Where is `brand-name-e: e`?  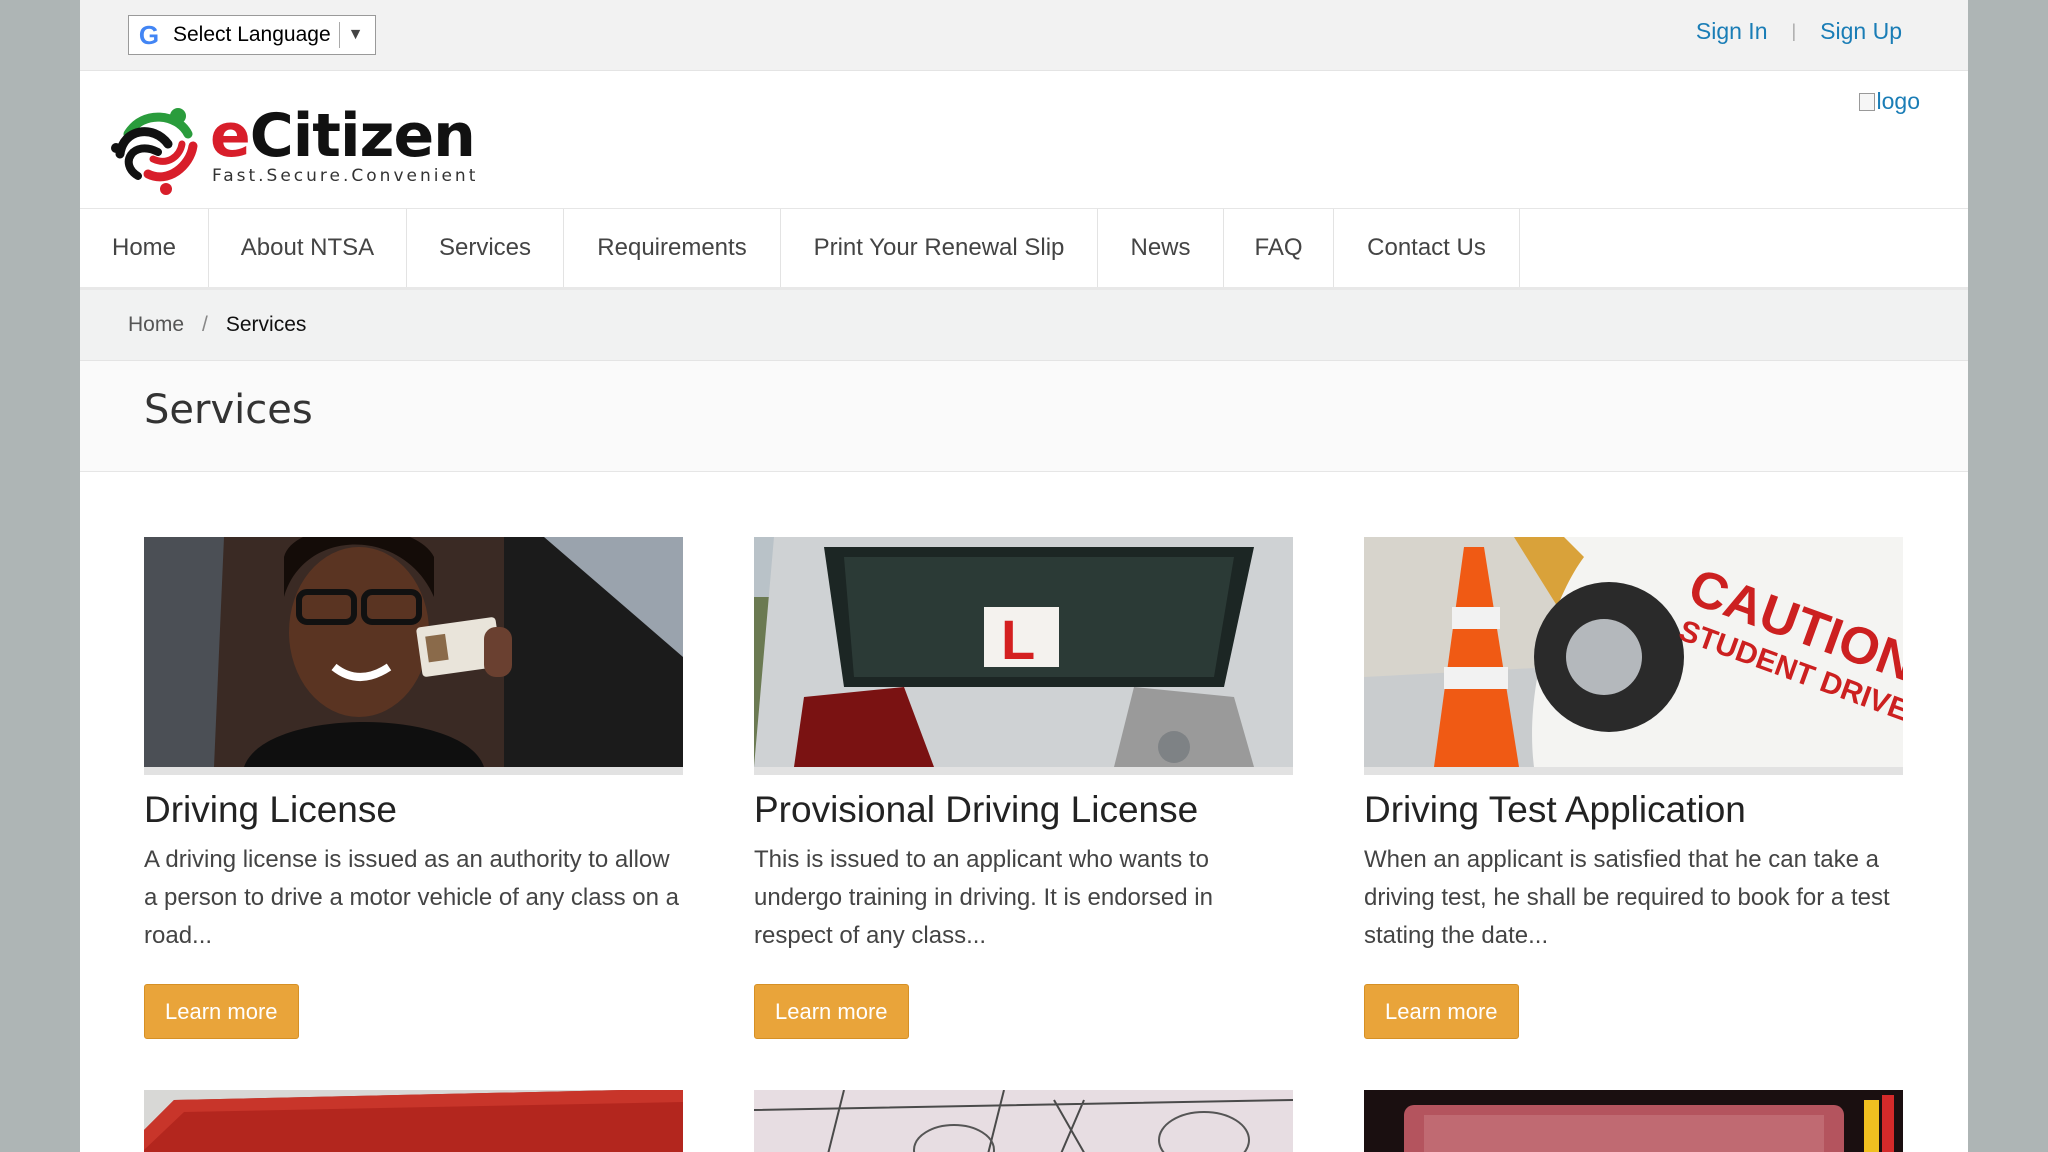
brand-name-e: e is located at coordinates (230, 136).